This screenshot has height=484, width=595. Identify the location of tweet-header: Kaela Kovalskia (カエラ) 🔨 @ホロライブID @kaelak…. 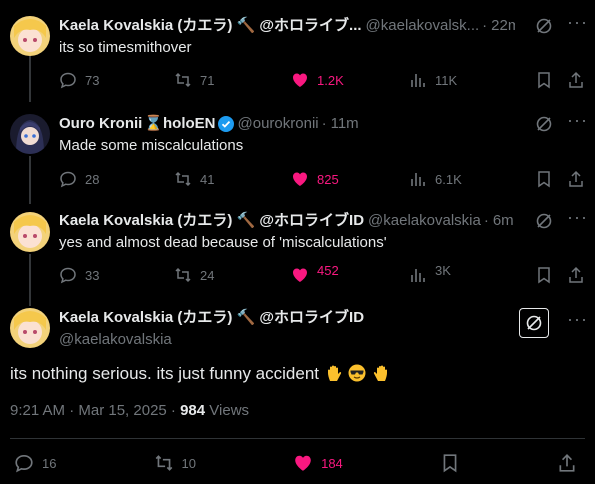
(287, 221).